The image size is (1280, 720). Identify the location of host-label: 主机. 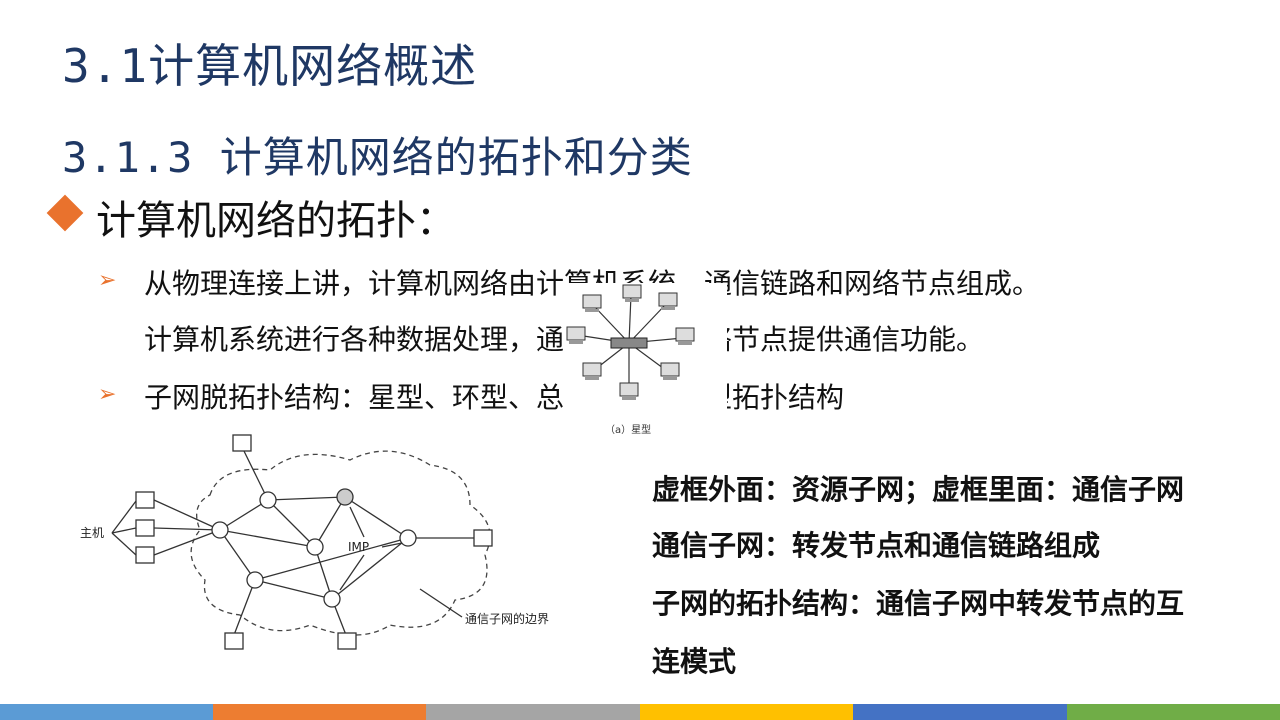
(92, 533).